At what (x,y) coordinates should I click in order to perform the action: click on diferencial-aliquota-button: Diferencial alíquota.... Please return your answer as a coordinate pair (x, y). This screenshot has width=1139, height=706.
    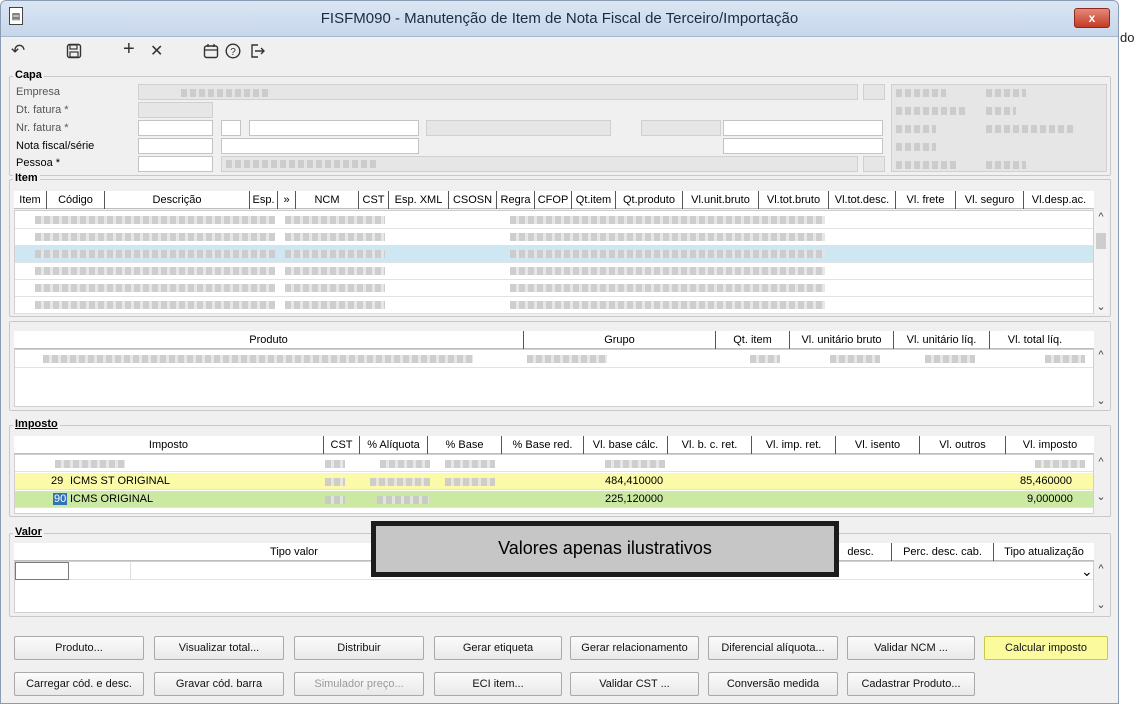
    Looking at the image, I should click on (773, 648).